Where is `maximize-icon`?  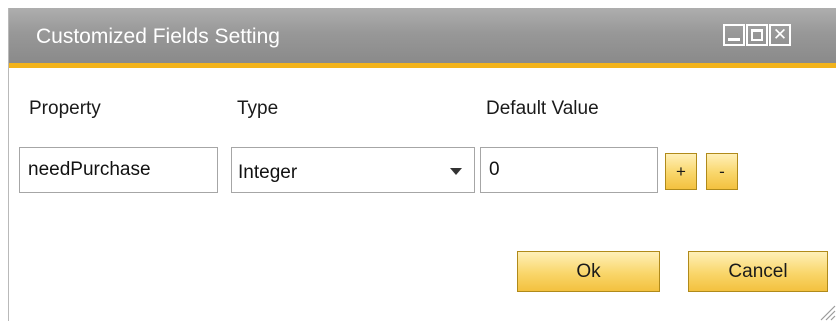
maximize-icon is located at coordinates (757, 35).